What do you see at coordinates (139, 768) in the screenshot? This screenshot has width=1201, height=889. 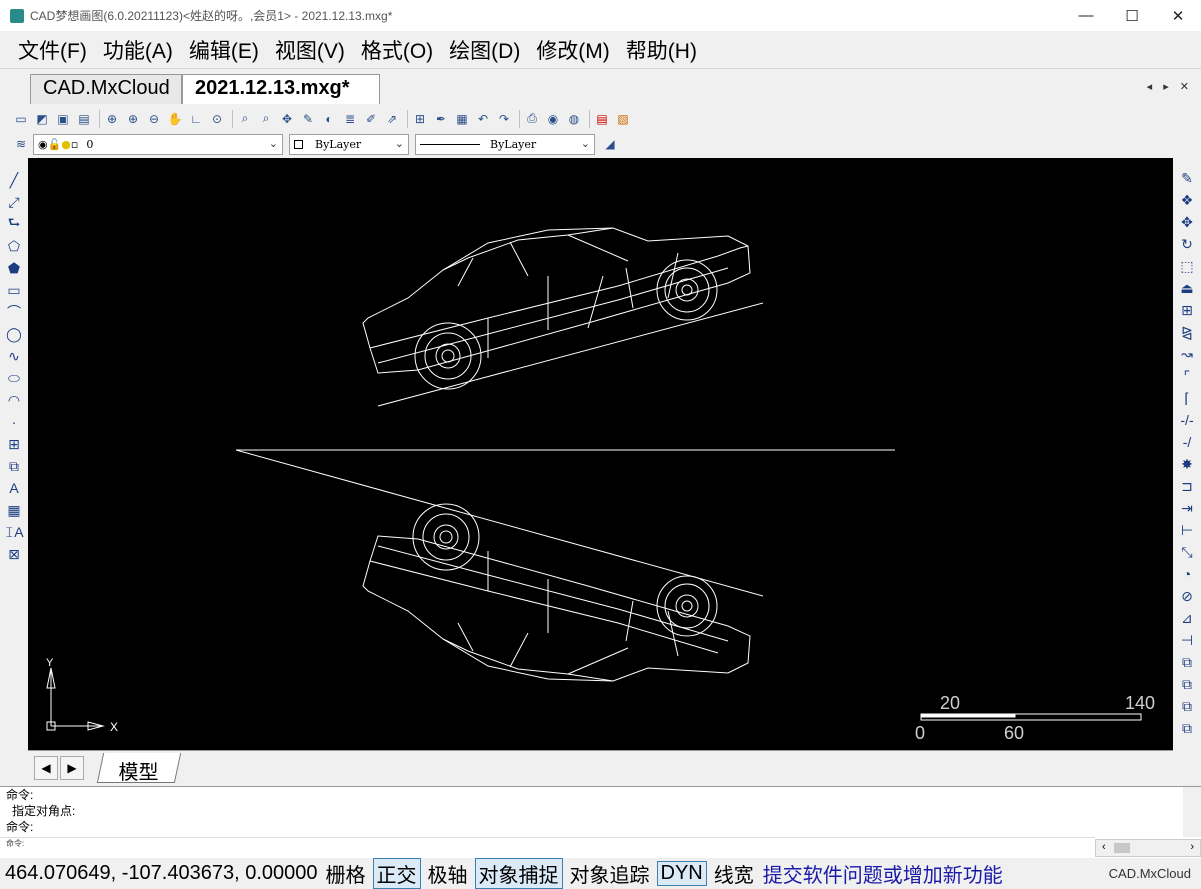 I see `tab-model: 模型` at bounding box center [139, 768].